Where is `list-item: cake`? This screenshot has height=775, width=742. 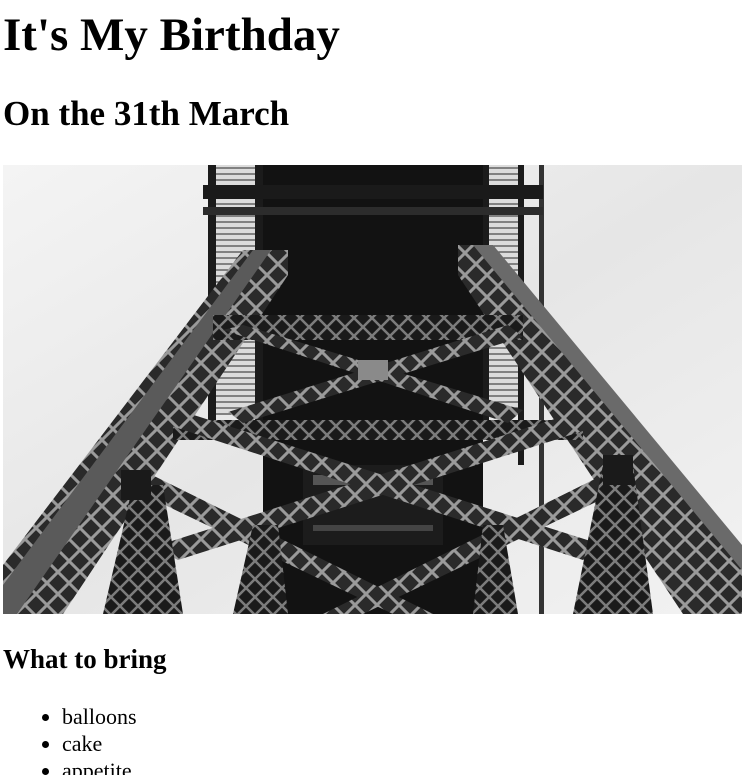 list-item: cake is located at coordinates (89, 743).